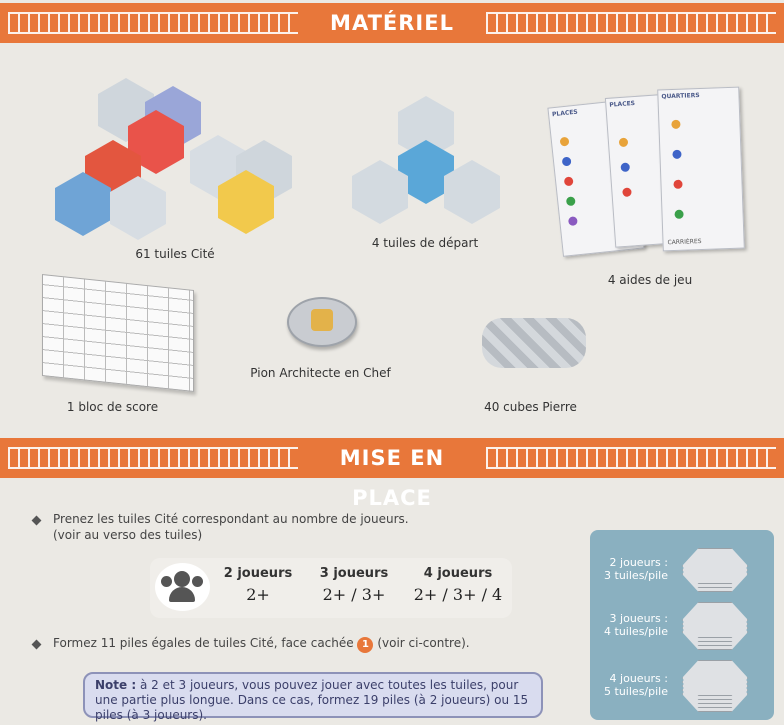  Describe the element at coordinates (638, 562) in the screenshot. I see `panel-row-1-line1: 2 joueurs :` at that location.